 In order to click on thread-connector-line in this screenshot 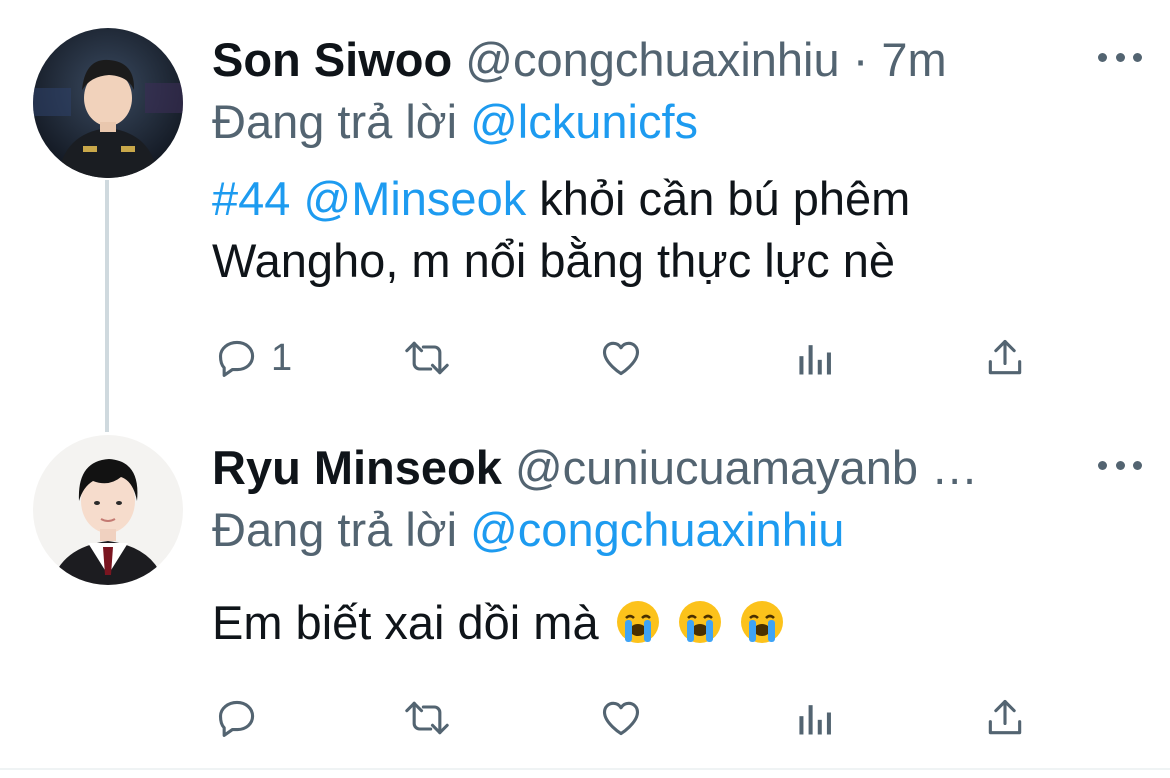, I will do `click(107, 306)`.